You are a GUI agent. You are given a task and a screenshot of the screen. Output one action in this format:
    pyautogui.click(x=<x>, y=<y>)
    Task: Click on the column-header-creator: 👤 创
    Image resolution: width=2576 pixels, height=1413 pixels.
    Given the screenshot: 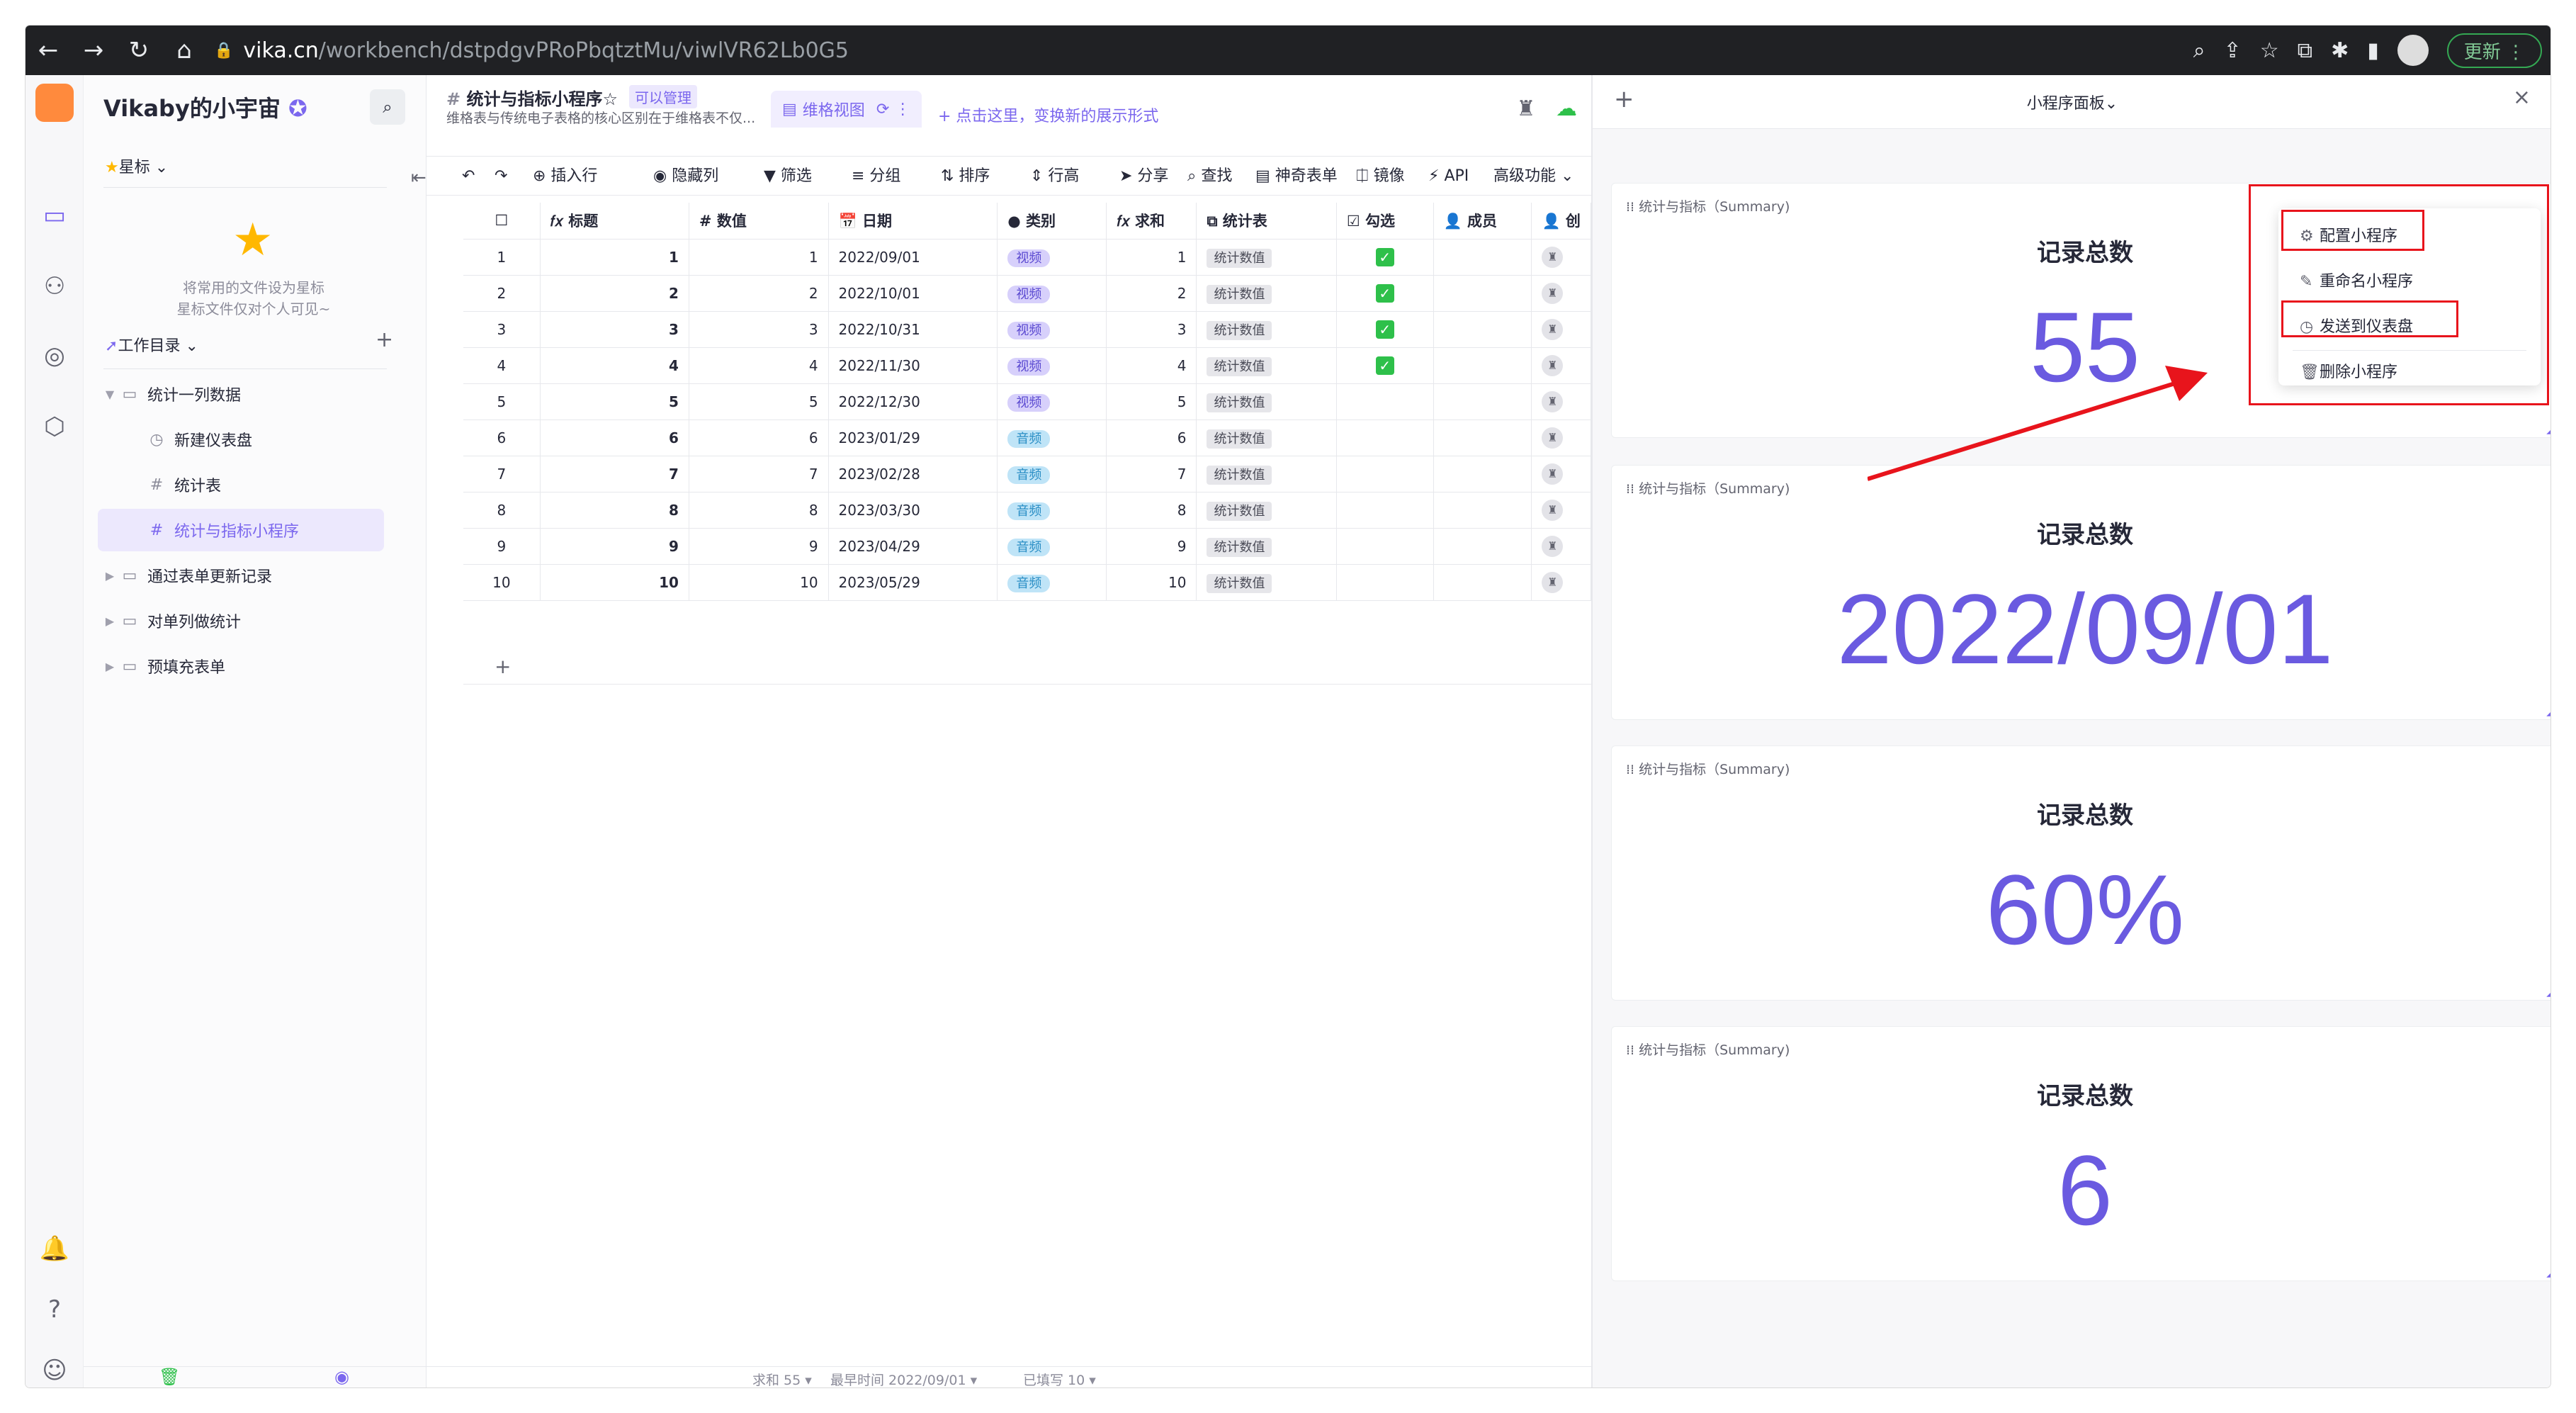 What is the action you would take?
    pyautogui.click(x=1561, y=221)
    